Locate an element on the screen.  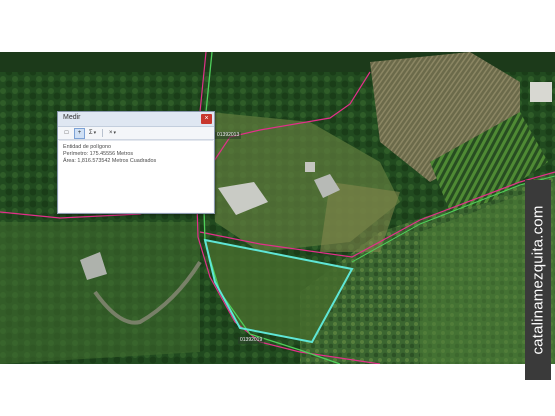
line-tool-glyph: □ is located at coordinates (66, 133).